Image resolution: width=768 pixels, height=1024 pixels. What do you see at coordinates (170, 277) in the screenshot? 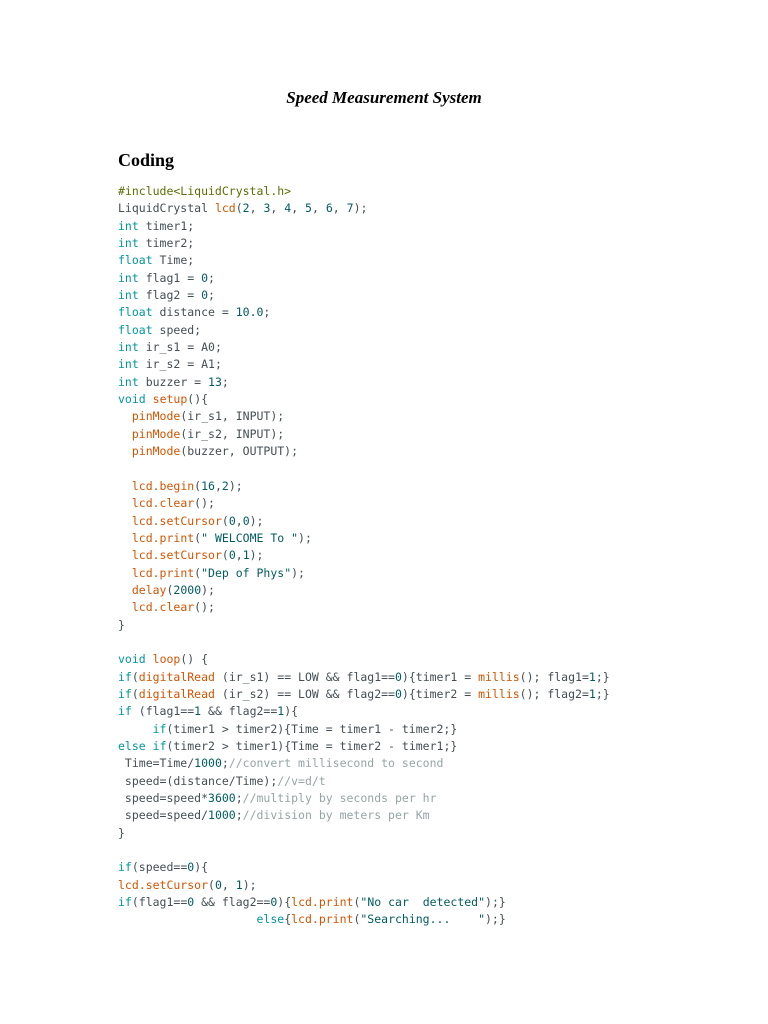
I see `code-token: flag1 =` at bounding box center [170, 277].